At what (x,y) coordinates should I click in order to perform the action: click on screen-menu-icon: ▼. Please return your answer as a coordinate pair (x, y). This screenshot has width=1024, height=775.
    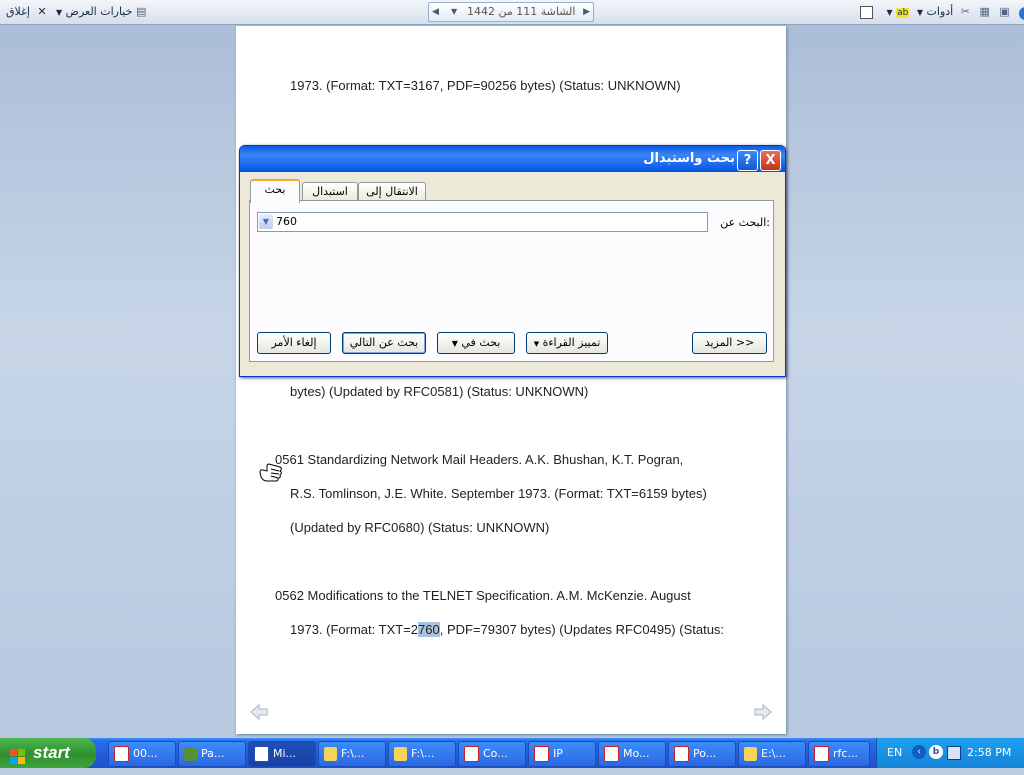
    Looking at the image, I should click on (454, 12).